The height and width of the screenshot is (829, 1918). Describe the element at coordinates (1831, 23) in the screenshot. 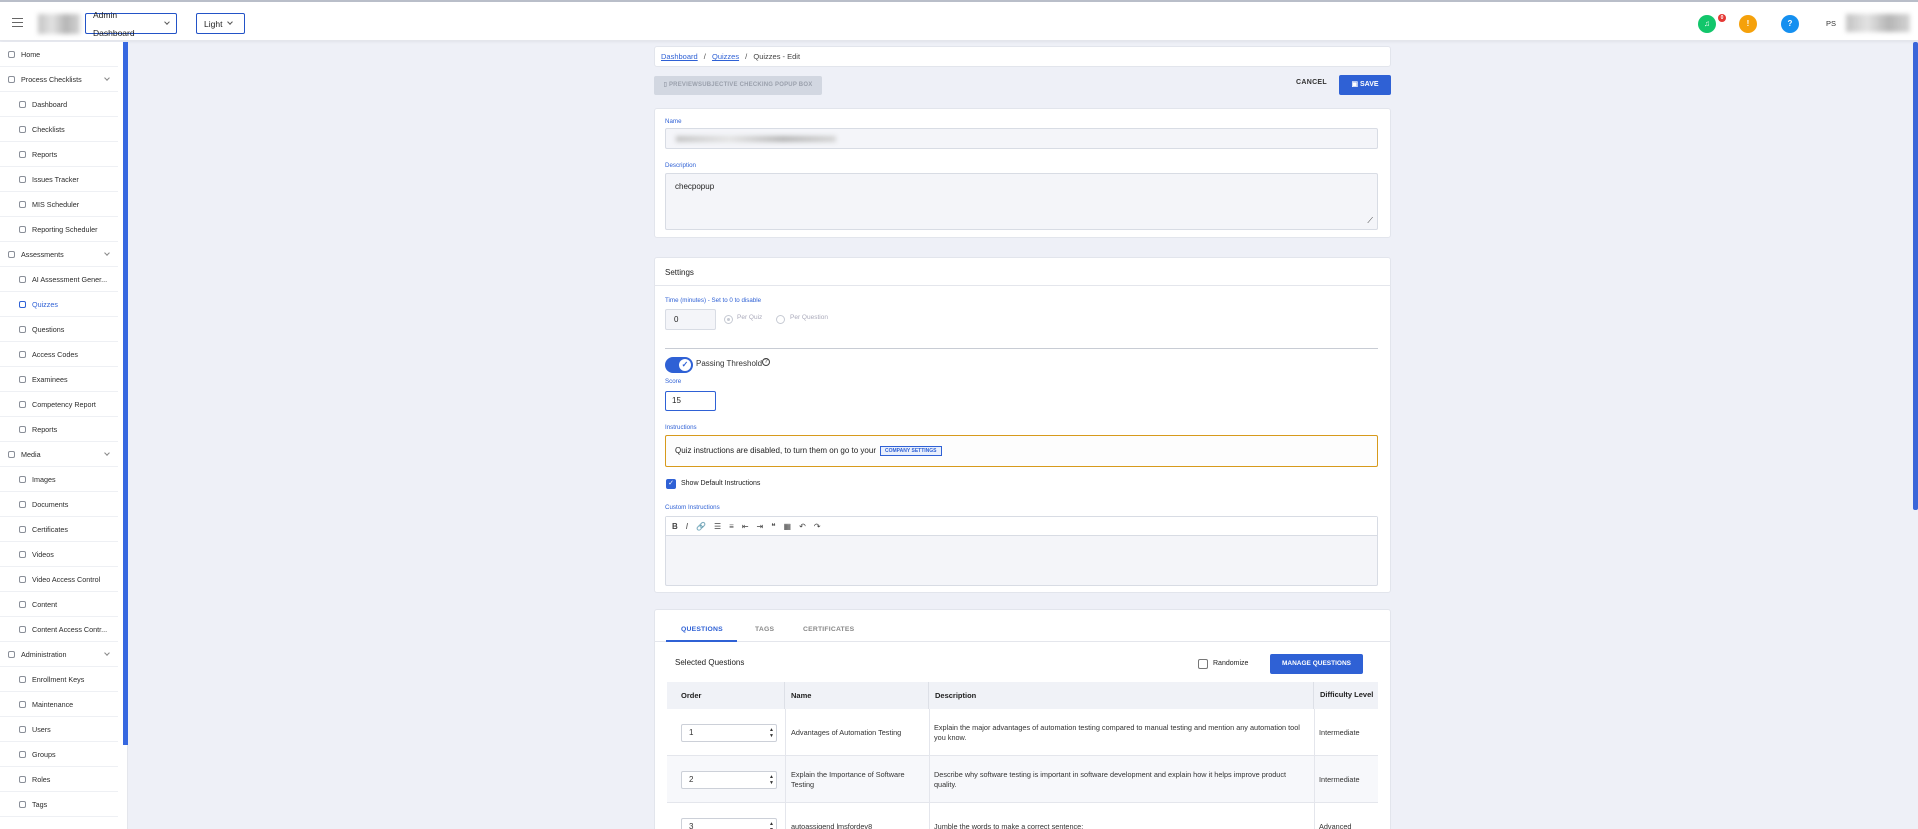

I see `user-initials: PS` at that location.